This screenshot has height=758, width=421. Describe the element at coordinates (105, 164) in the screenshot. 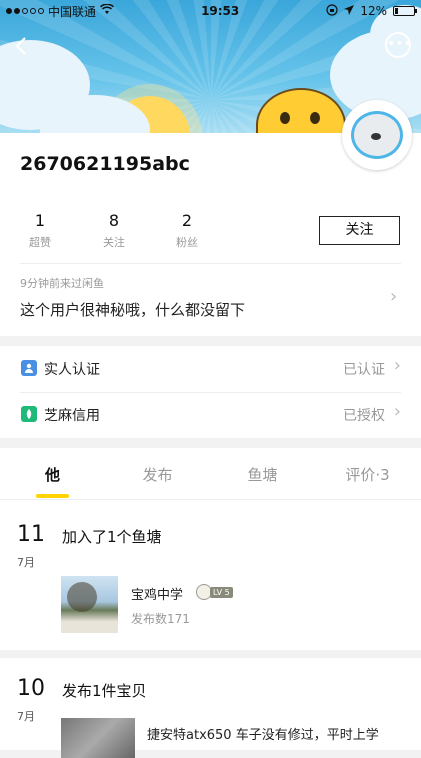

I see `username: 2670621195abc` at that location.